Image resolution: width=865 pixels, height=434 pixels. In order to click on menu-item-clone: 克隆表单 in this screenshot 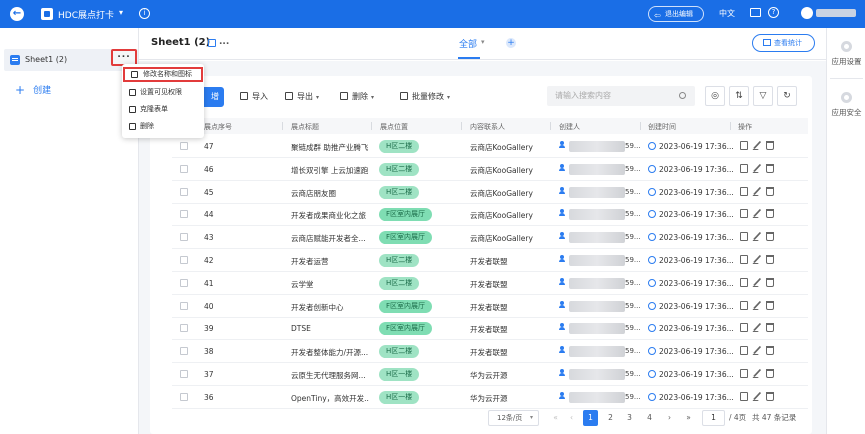, I will do `click(164, 109)`.